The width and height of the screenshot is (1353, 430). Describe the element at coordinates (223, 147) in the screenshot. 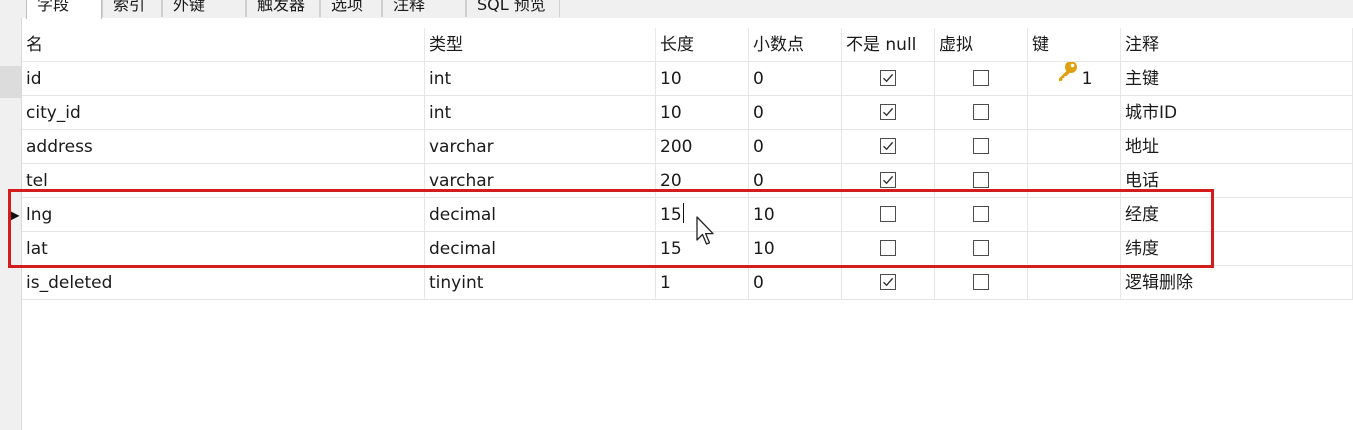

I see `cell-name: address` at that location.